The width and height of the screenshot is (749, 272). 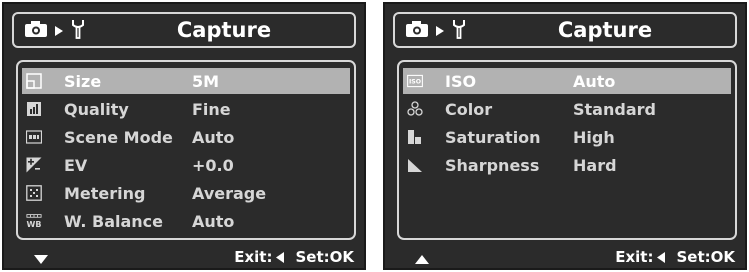 I want to click on menu-item-label: Color, so click(x=469, y=109).